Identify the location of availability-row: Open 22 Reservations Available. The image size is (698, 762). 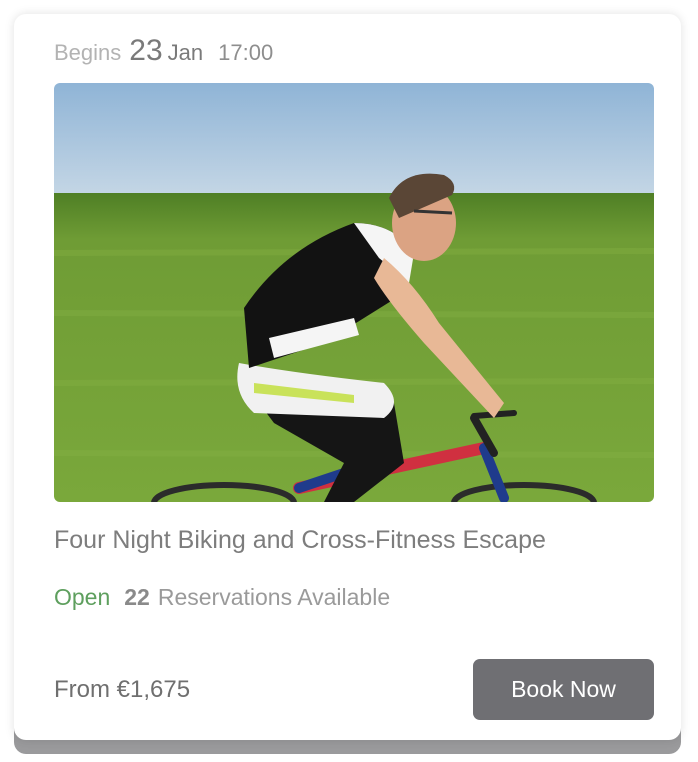
(222, 597).